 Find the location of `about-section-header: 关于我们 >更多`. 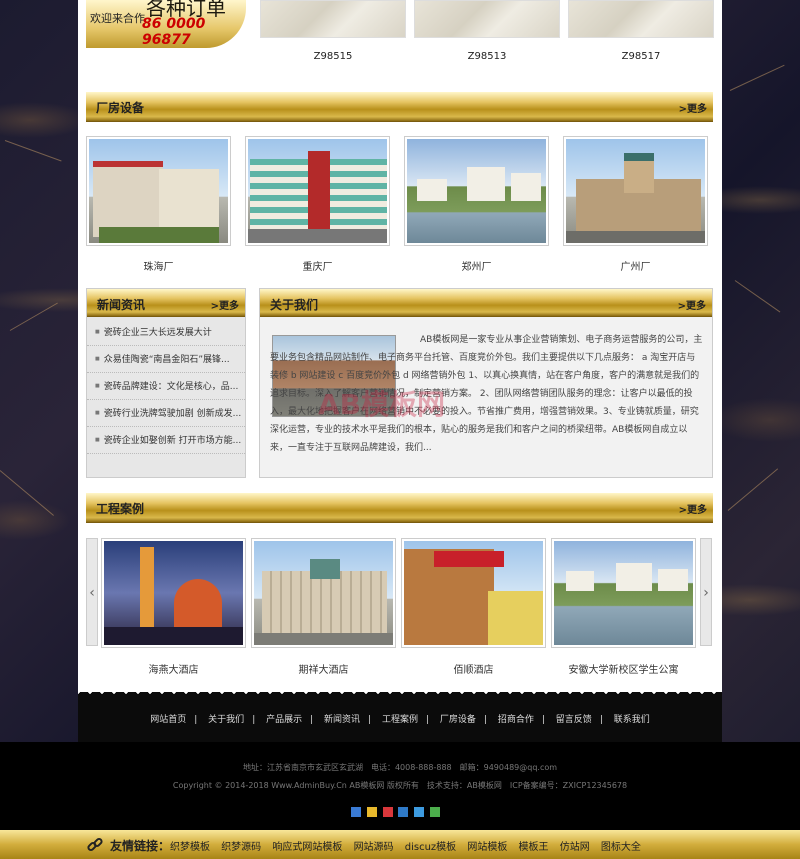

about-section-header: 关于我们 >更多 is located at coordinates (486, 303).